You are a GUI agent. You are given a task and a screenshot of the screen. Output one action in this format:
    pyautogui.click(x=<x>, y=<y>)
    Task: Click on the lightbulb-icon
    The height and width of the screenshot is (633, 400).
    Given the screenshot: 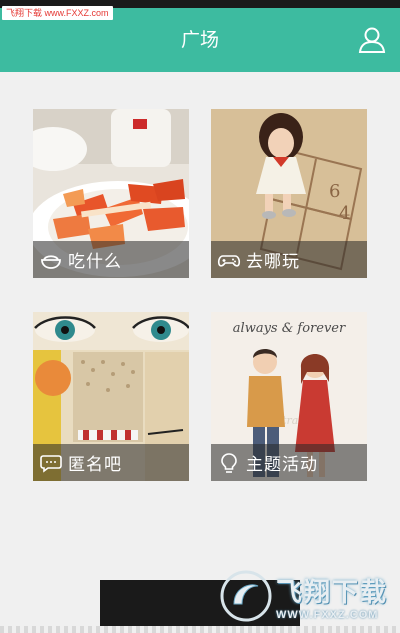 What is the action you would take?
    pyautogui.click(x=229, y=462)
    